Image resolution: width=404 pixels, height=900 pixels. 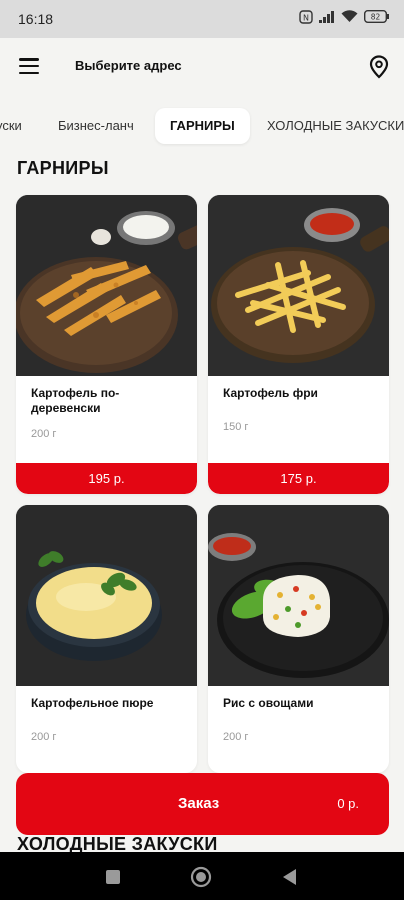 What do you see at coordinates (349, 19) in the screenshot?
I see `wifi-icon` at bounding box center [349, 19].